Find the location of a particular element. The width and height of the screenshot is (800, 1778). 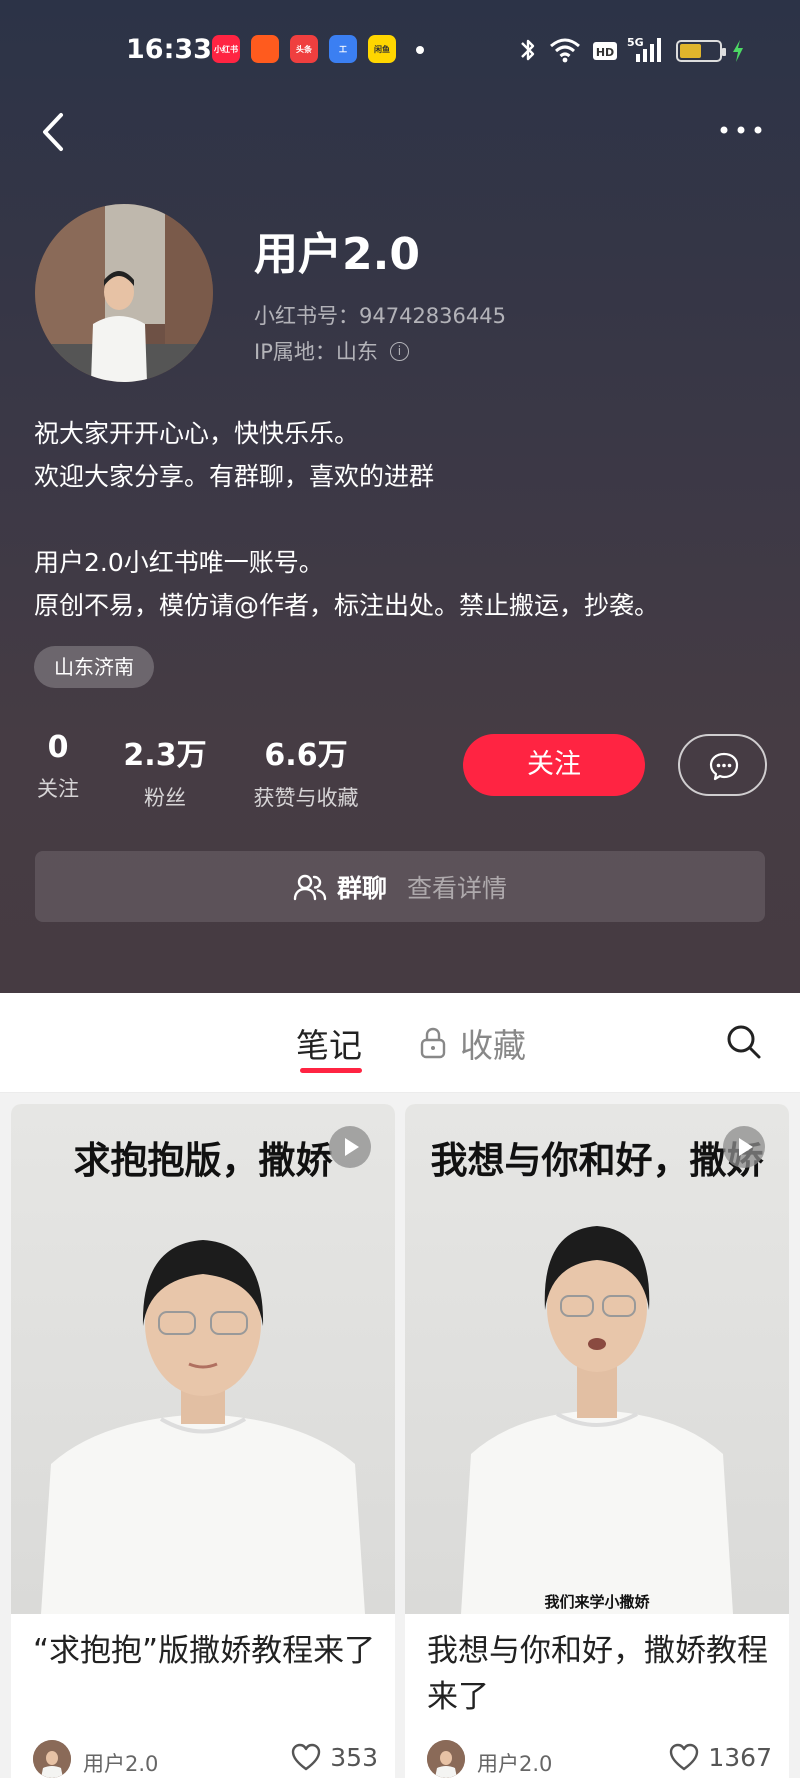

message-button is located at coordinates (722, 765).